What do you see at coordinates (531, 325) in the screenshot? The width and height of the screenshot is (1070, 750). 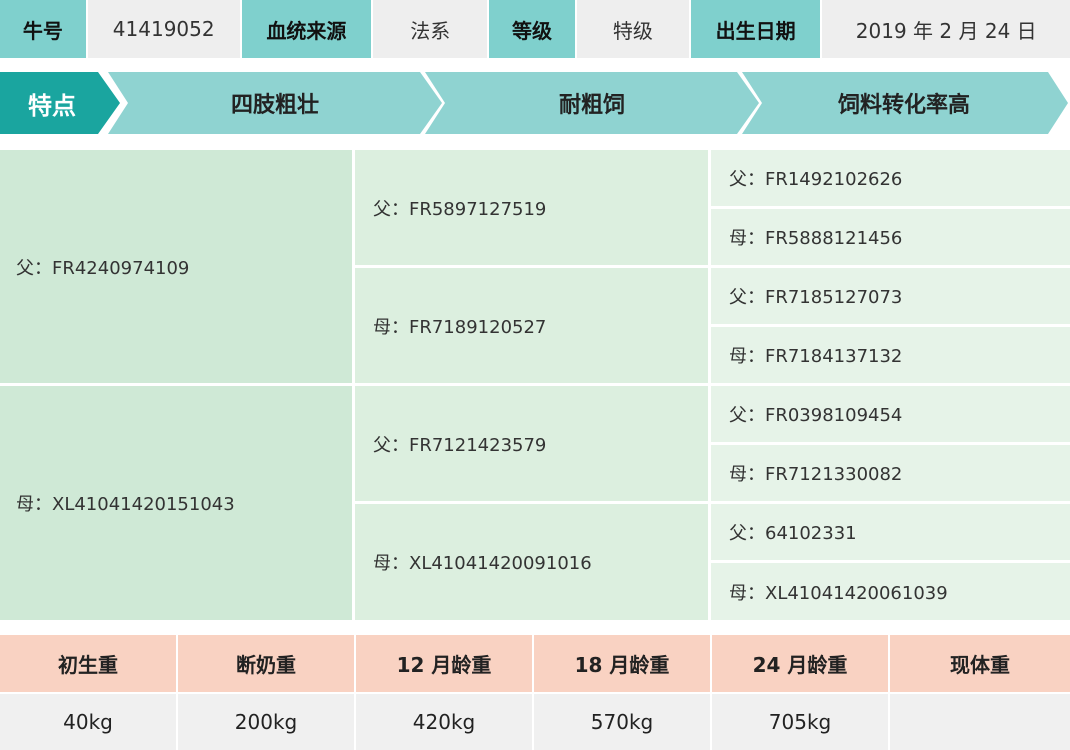 I see `sire-dam-cell: 母：FR7189120527` at bounding box center [531, 325].